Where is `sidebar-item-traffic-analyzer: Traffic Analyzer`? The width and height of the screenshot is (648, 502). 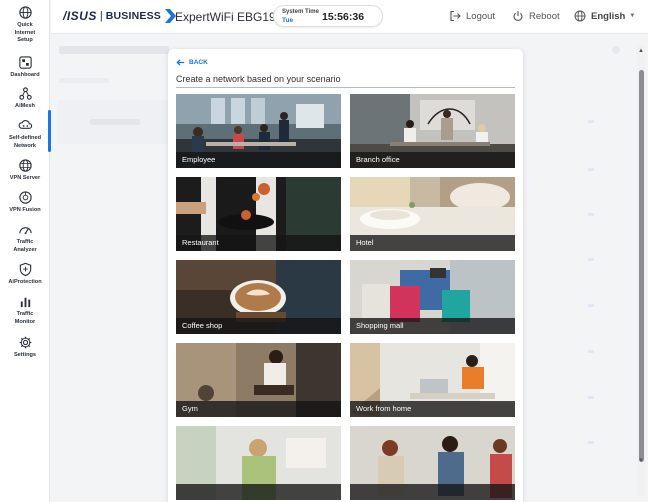
sidebar-item-traffic-analyzer: Traffic Analyzer is located at coordinates (25, 238).